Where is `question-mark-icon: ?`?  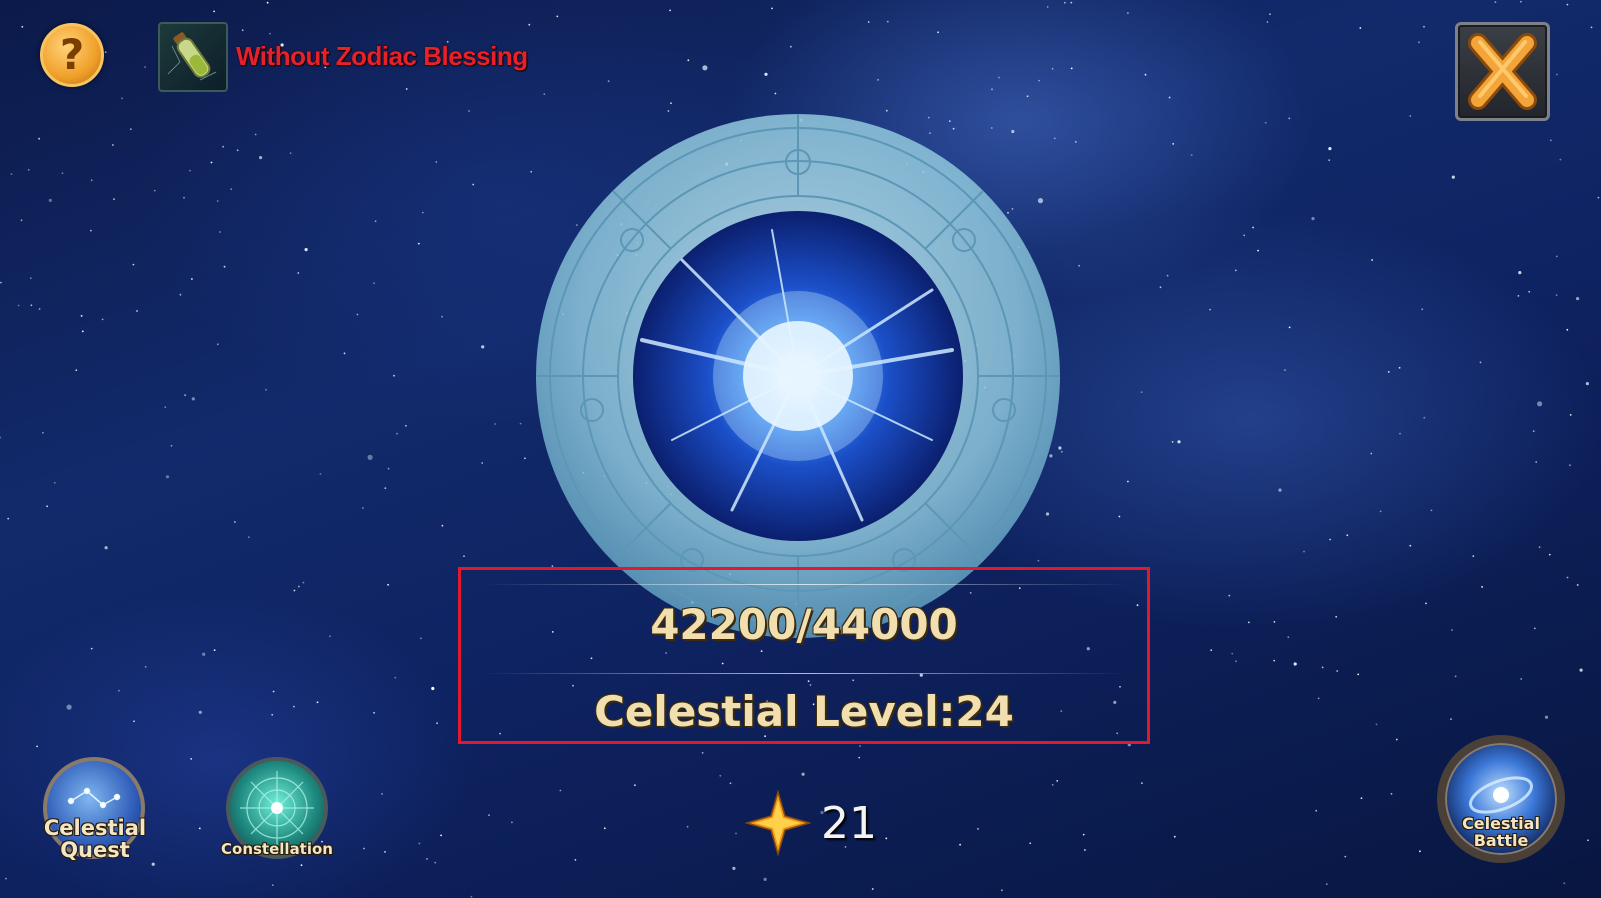
question-mark-icon: ? is located at coordinates (72, 54).